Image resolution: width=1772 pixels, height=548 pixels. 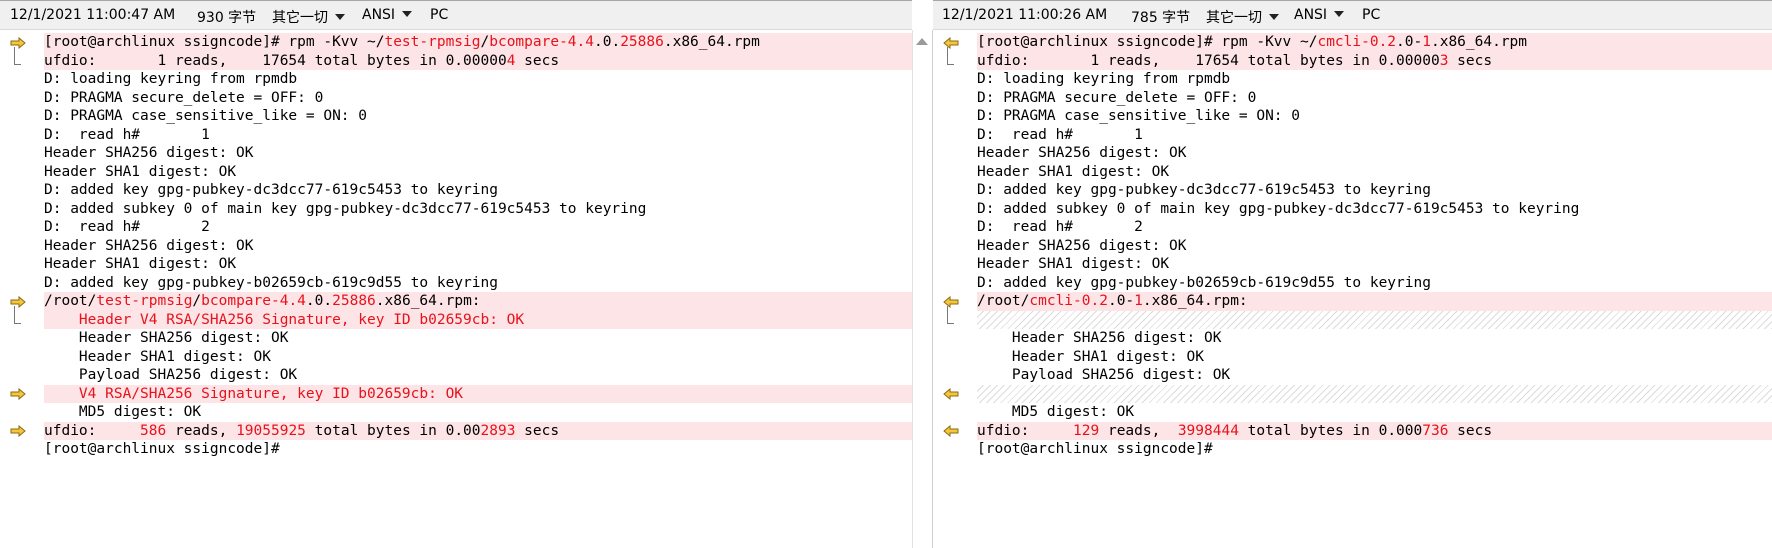 What do you see at coordinates (1374, 301) in the screenshot?
I see `diff-line: /root/cmcli-0.2.0-1.x86_64.rpm:` at bounding box center [1374, 301].